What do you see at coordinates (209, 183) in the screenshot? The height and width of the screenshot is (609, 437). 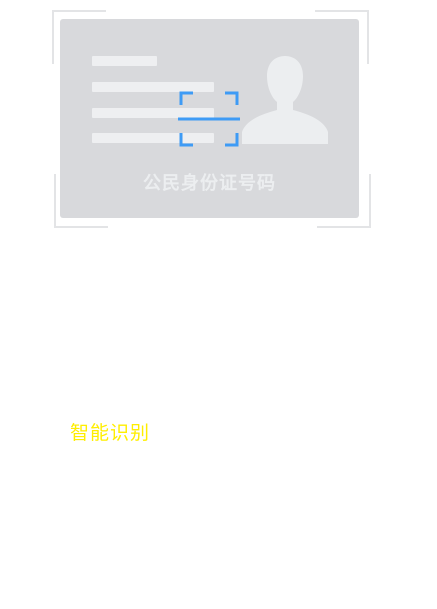 I see `id-number-caption: 公民身份证号码` at bounding box center [209, 183].